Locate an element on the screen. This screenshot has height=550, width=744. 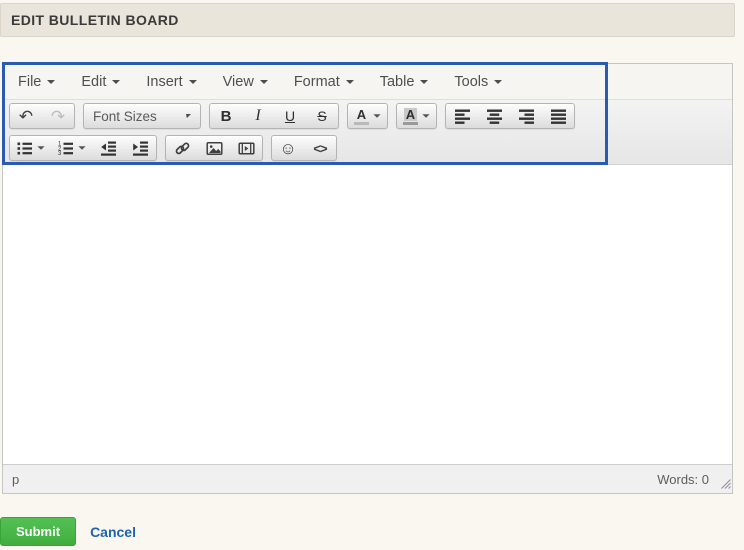
background-color-button: A is located at coordinates (416, 116).